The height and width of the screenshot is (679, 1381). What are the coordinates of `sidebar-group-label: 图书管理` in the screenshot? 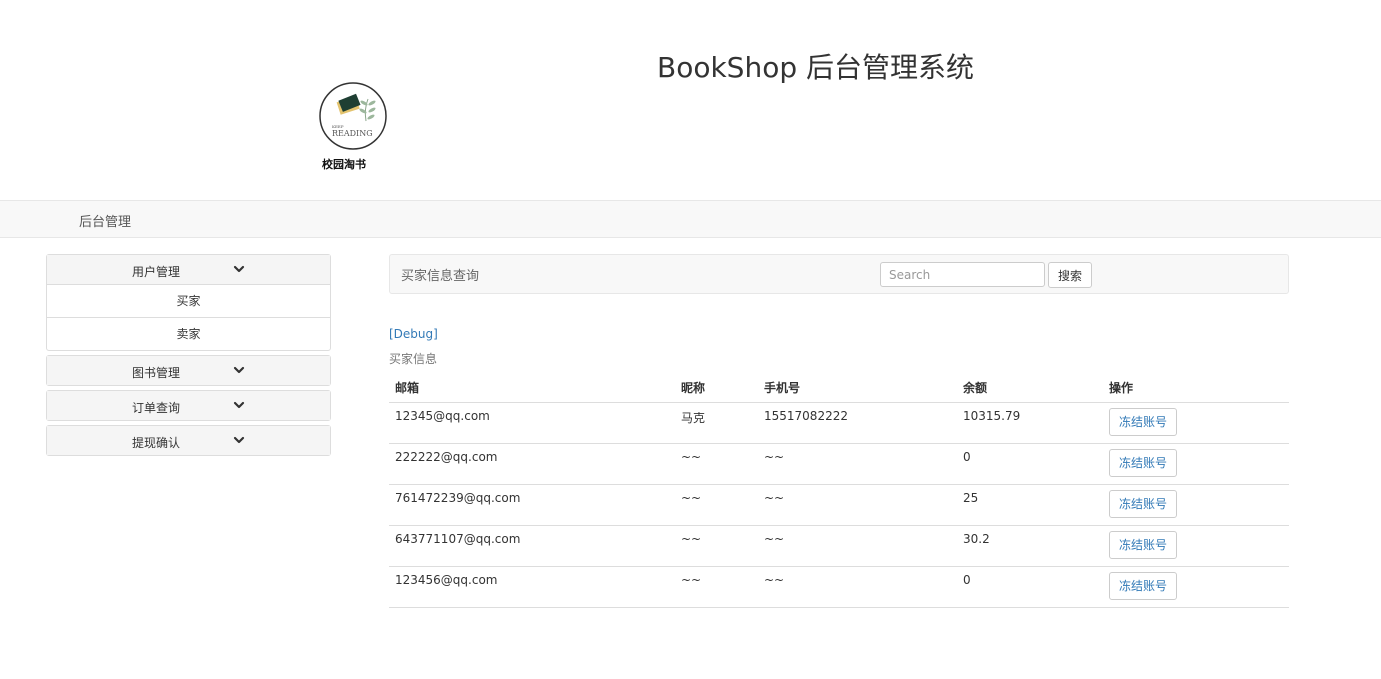 It's located at (156, 373).